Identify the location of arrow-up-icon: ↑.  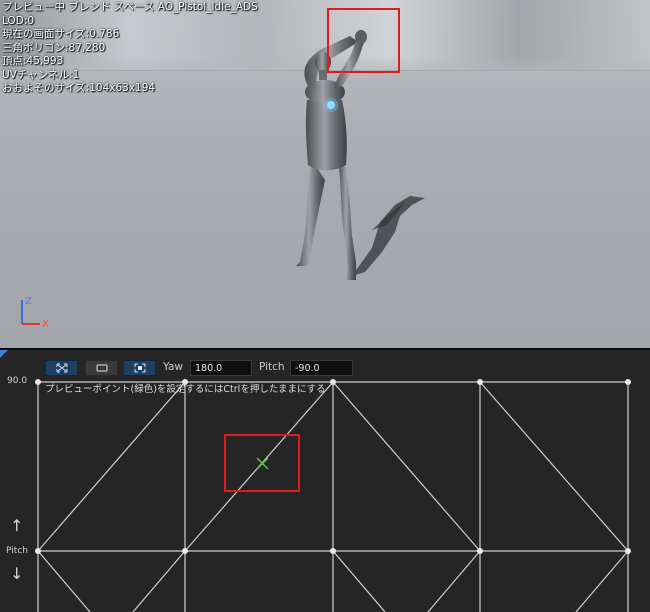
(17, 525).